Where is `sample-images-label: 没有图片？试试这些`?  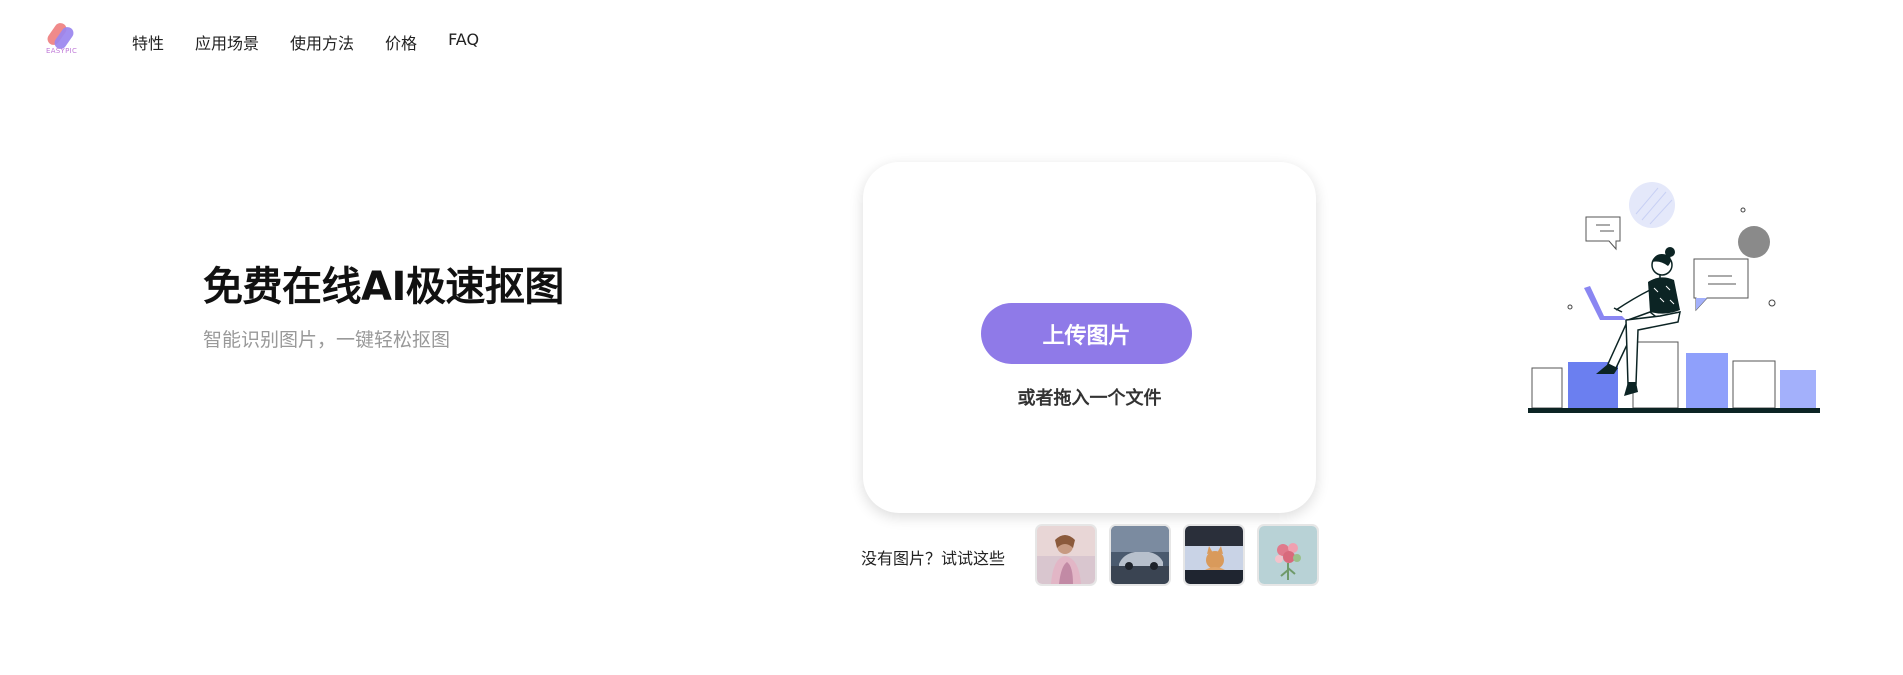
sample-images-label: 没有图片？试试这些 is located at coordinates (933, 558).